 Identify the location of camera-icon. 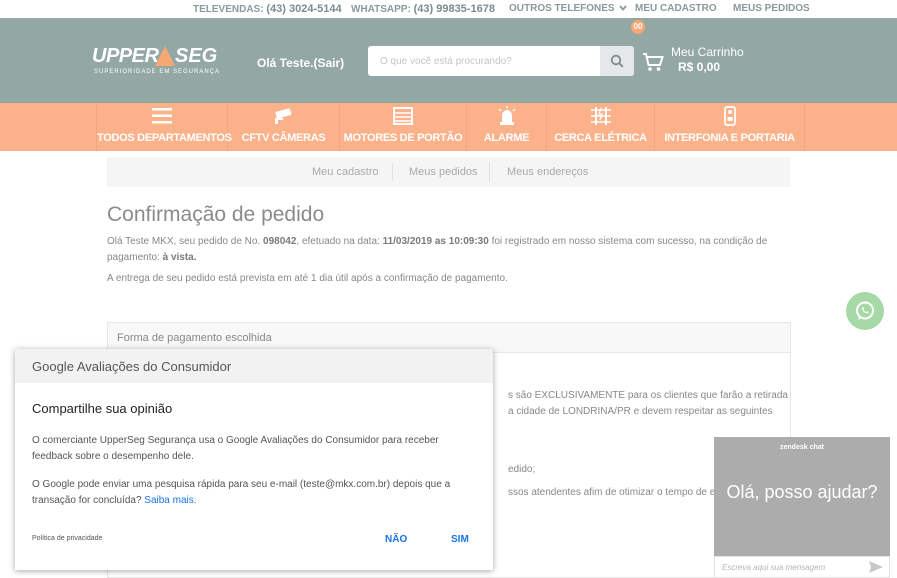
(282, 116).